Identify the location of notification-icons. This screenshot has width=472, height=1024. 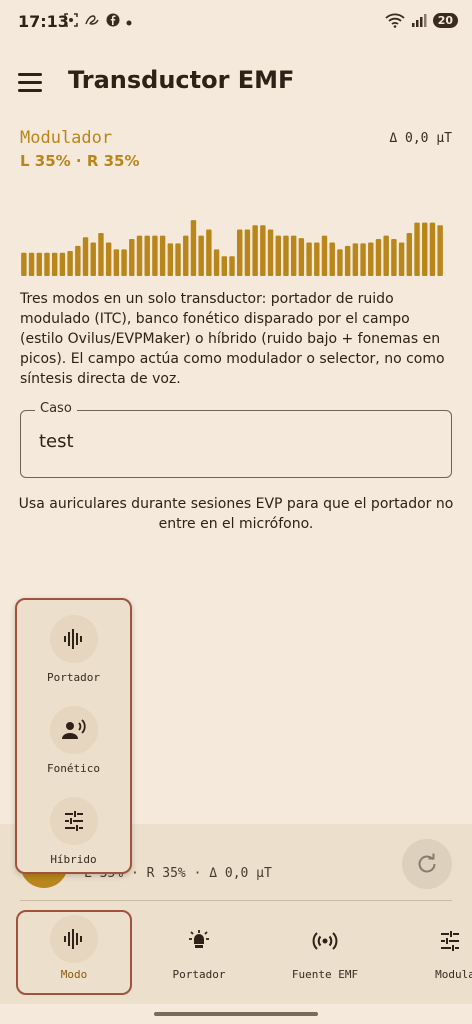
(98, 22).